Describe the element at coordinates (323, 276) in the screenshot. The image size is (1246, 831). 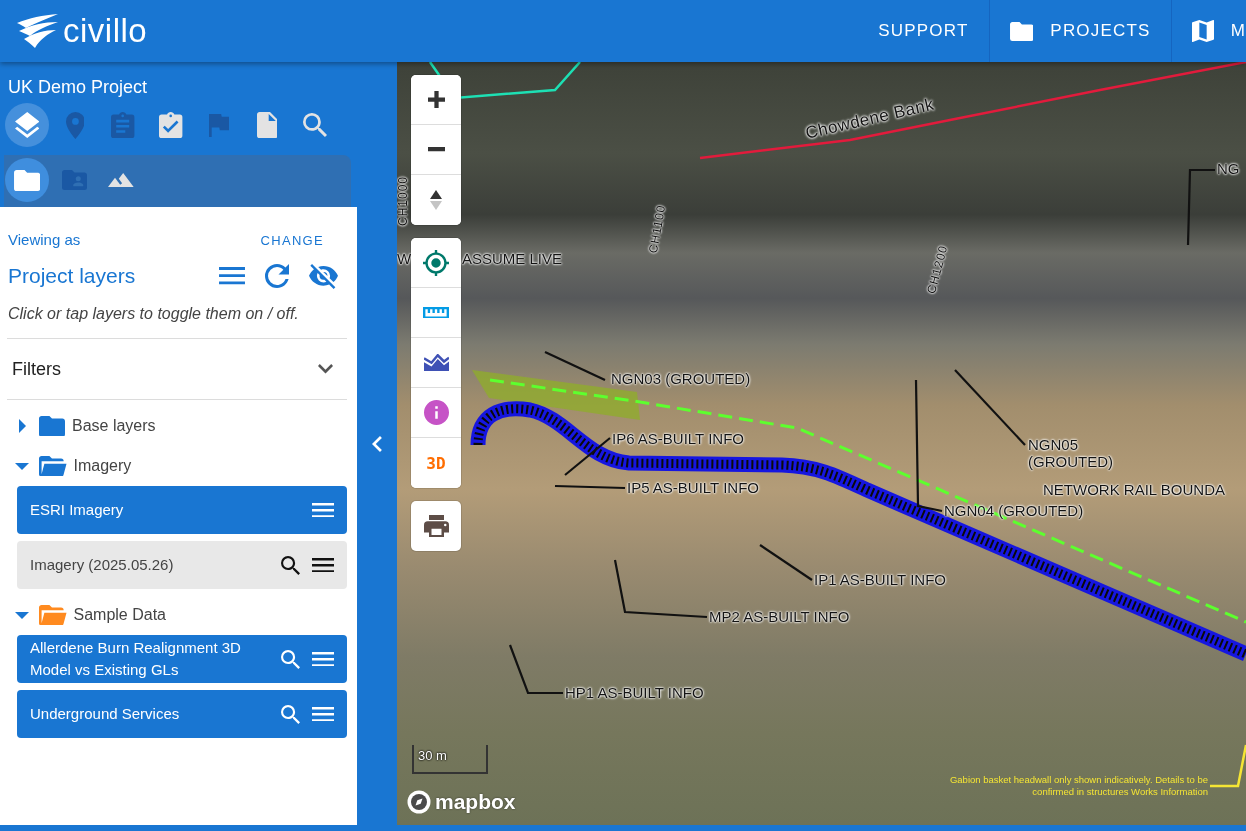
I see `eye-off-icon` at that location.